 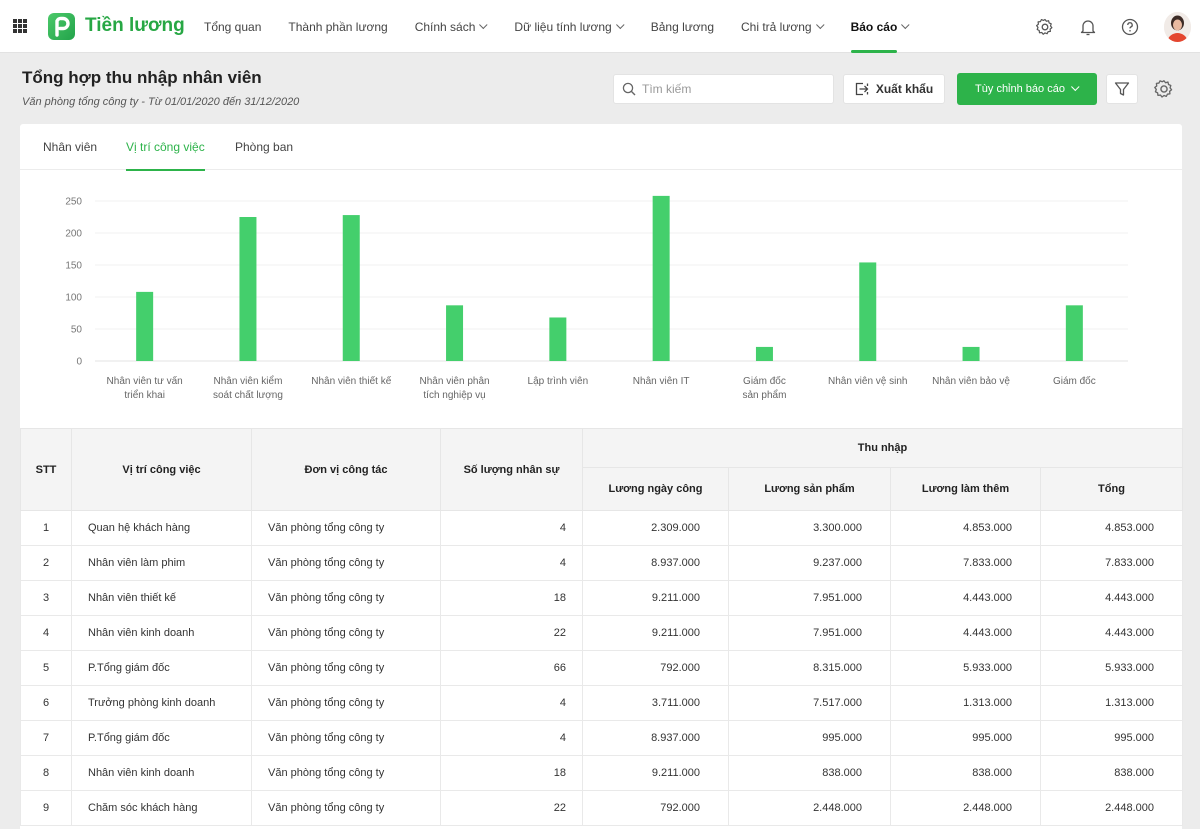 What do you see at coordinates (511, 668) in the screenshot?
I see `cell-headcount: 66` at bounding box center [511, 668].